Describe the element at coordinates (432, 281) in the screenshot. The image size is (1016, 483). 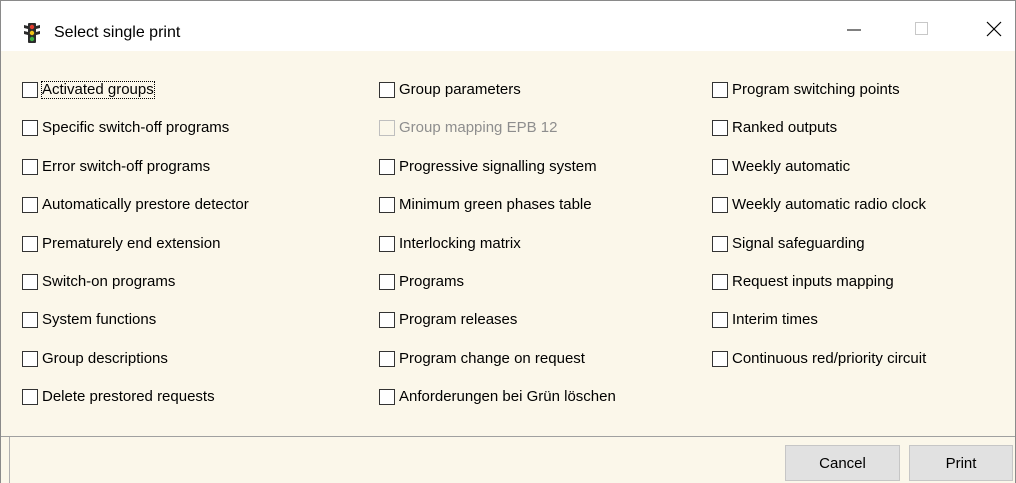
I see `option-label: Programs` at that location.